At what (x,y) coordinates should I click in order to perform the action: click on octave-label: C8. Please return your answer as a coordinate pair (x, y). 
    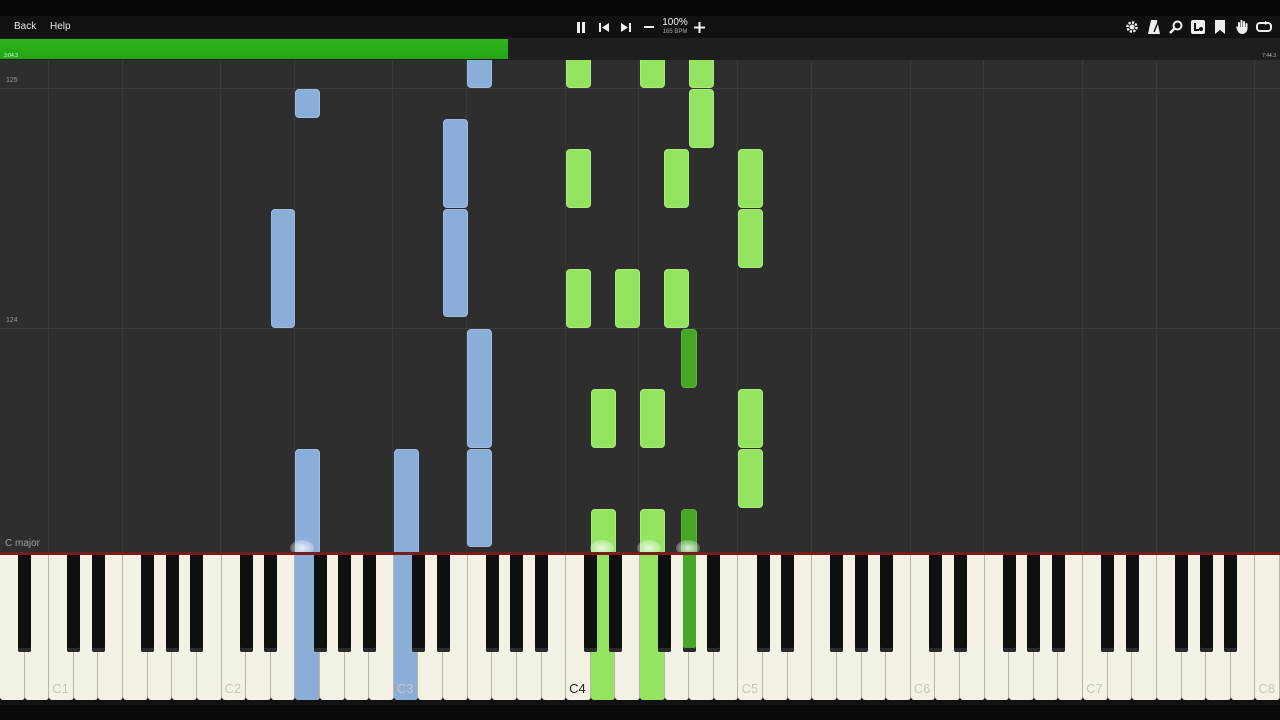
    Looking at the image, I should click on (1266, 688).